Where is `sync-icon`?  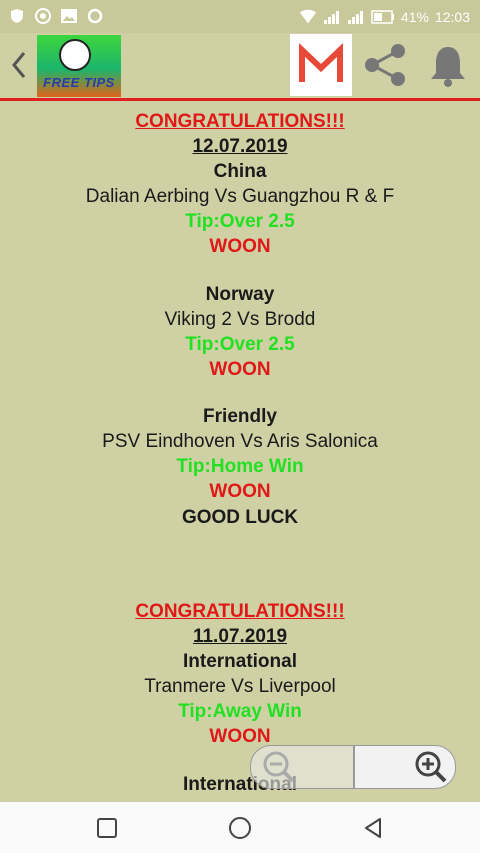
sync-icon is located at coordinates (95, 16).